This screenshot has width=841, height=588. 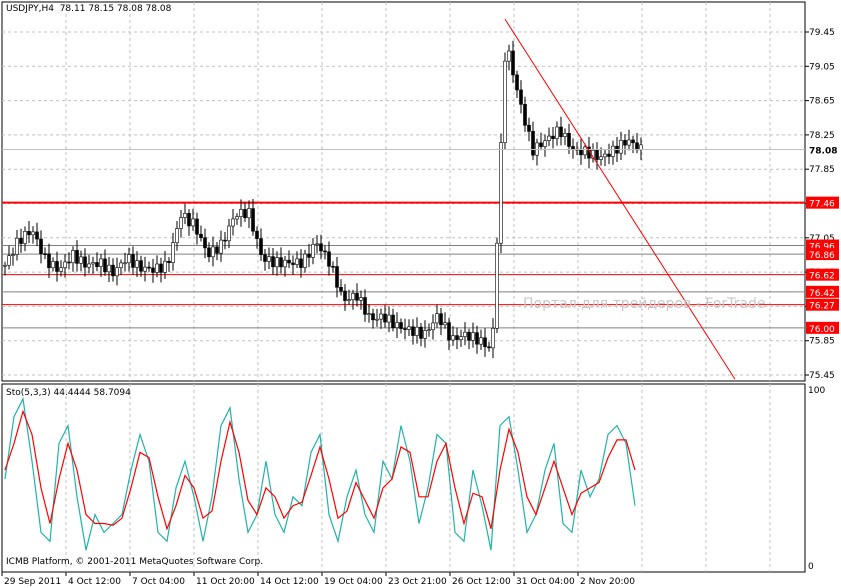 What do you see at coordinates (28, 393) in the screenshot?
I see `stoch-title: Sto(5,3,3)` at bounding box center [28, 393].